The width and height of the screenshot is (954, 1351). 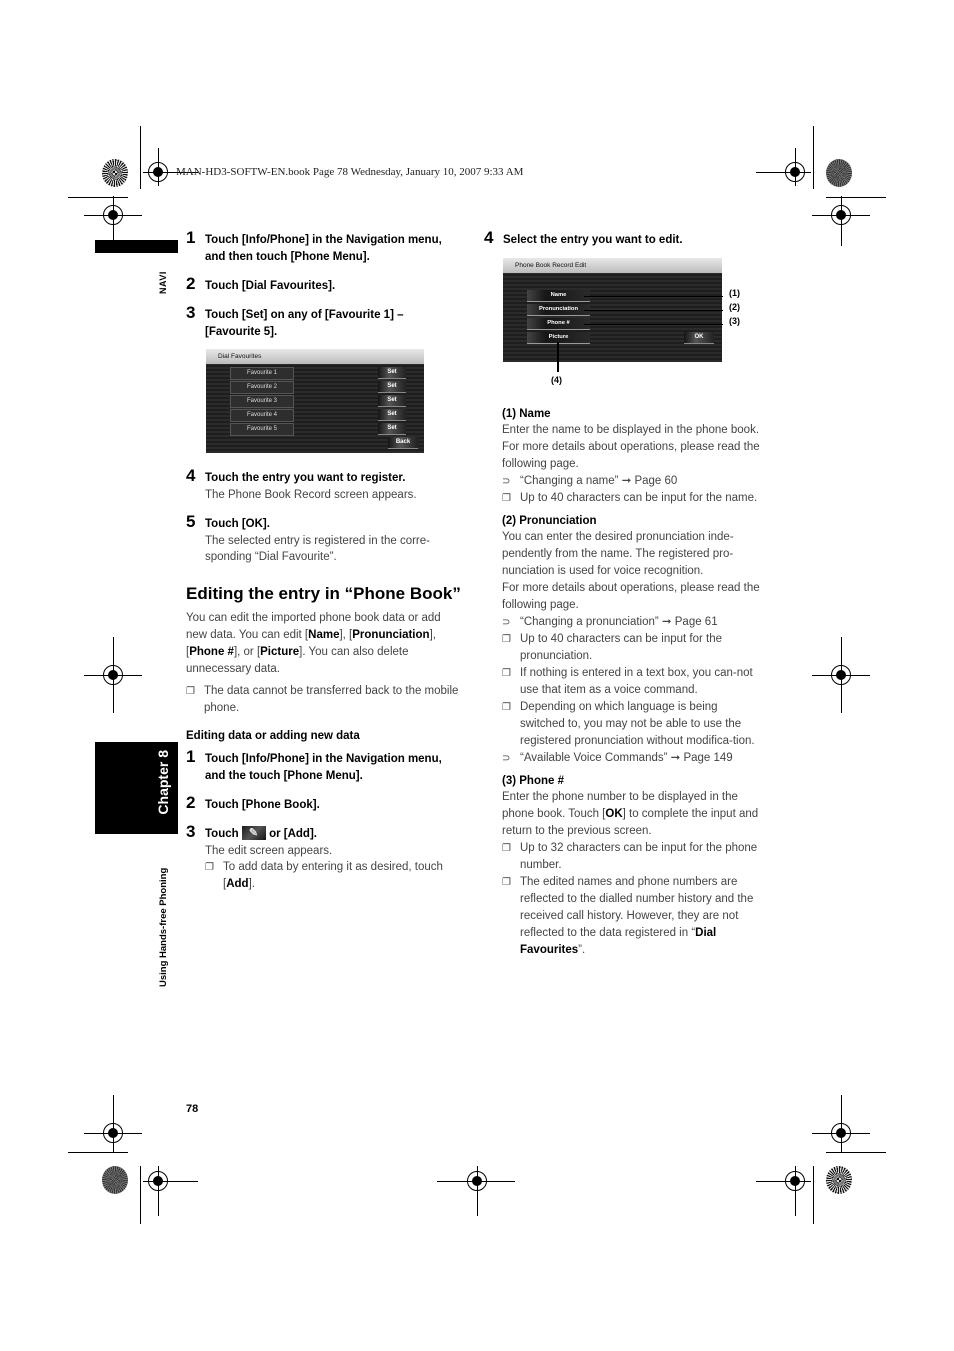 I want to click on ok-button: OK, so click(x=699, y=338).